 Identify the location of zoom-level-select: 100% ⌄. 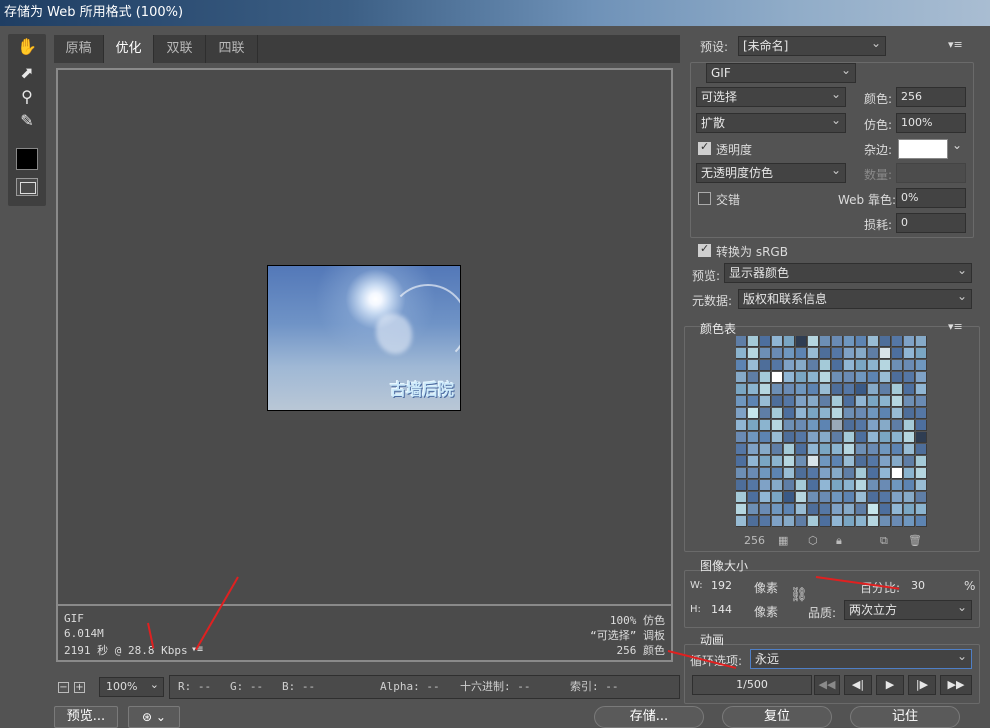
(131, 687).